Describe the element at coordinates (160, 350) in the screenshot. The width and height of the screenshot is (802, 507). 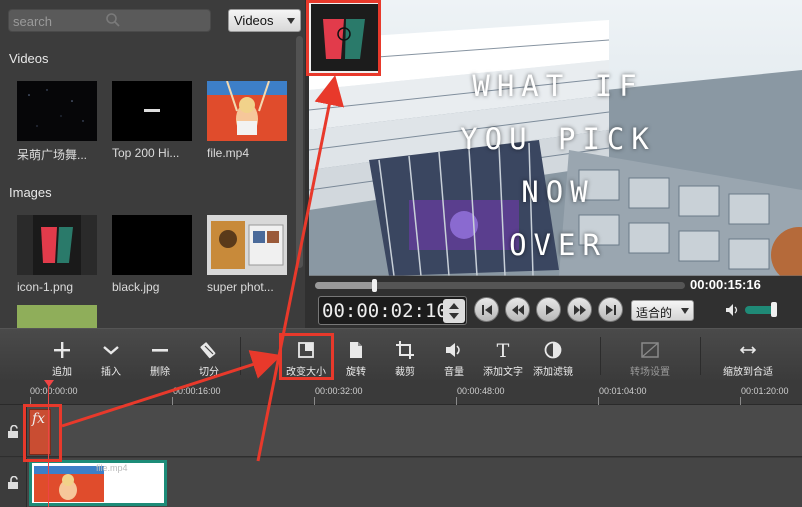
I see `minus-icon` at that location.